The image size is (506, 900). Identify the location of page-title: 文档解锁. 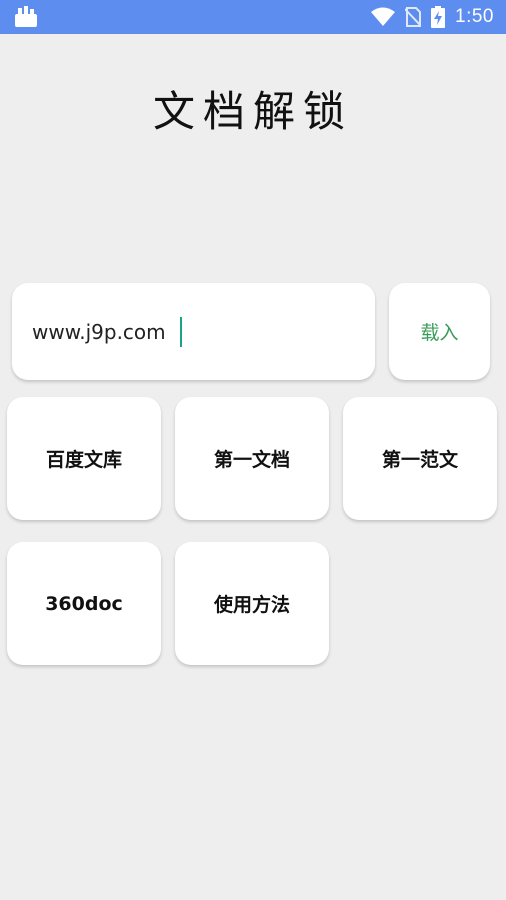
(252, 111).